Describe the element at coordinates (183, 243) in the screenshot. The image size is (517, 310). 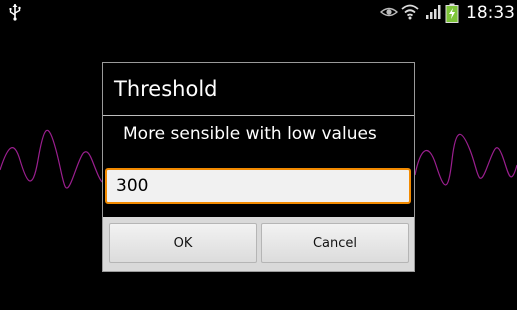
I see `ok-button: OK` at that location.